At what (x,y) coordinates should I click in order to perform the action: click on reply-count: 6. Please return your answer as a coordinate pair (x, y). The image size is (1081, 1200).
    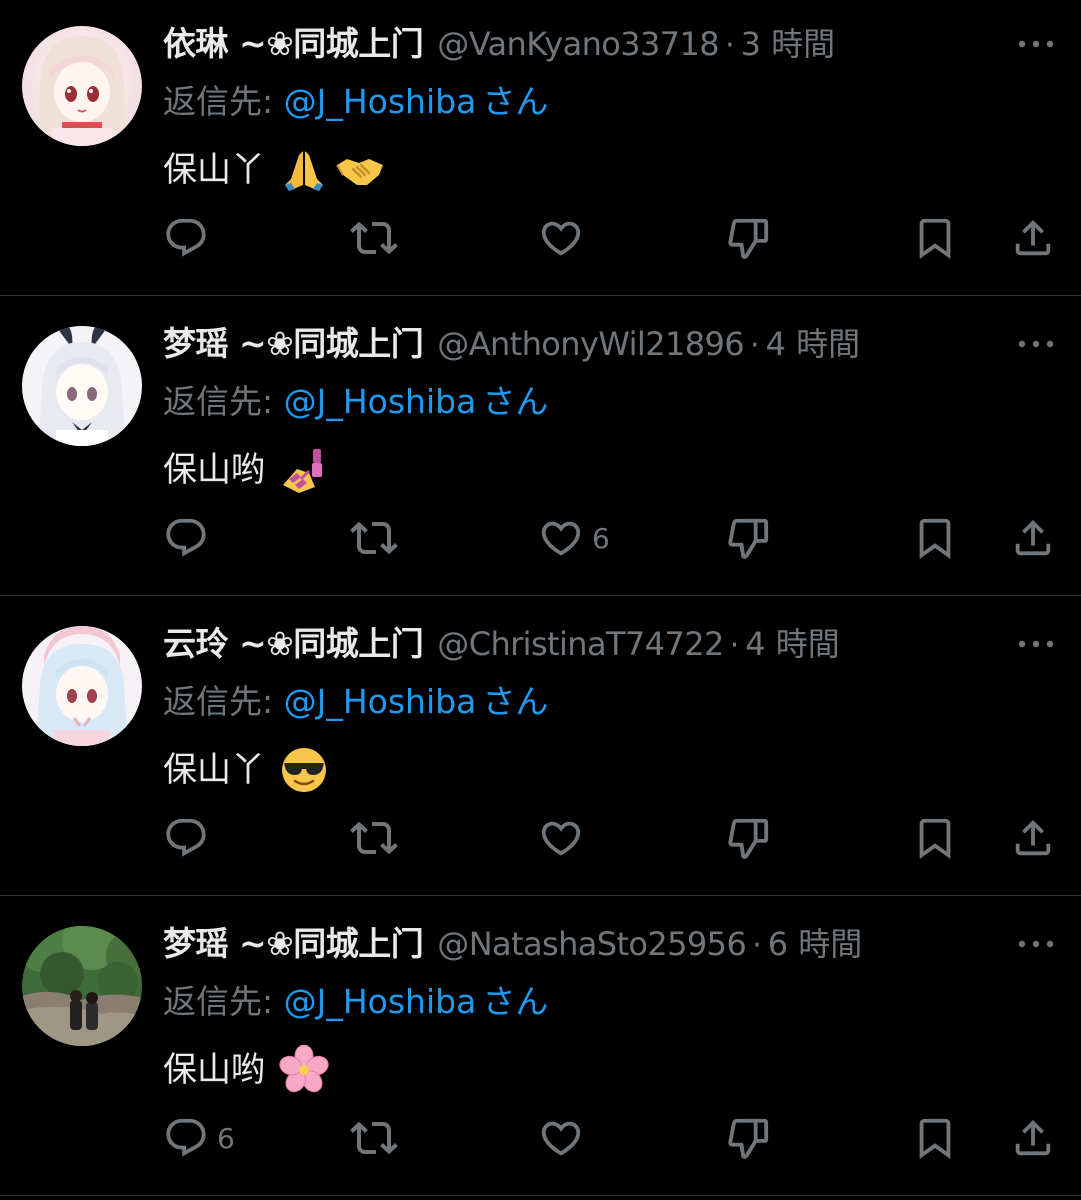
    Looking at the image, I should click on (226, 1138).